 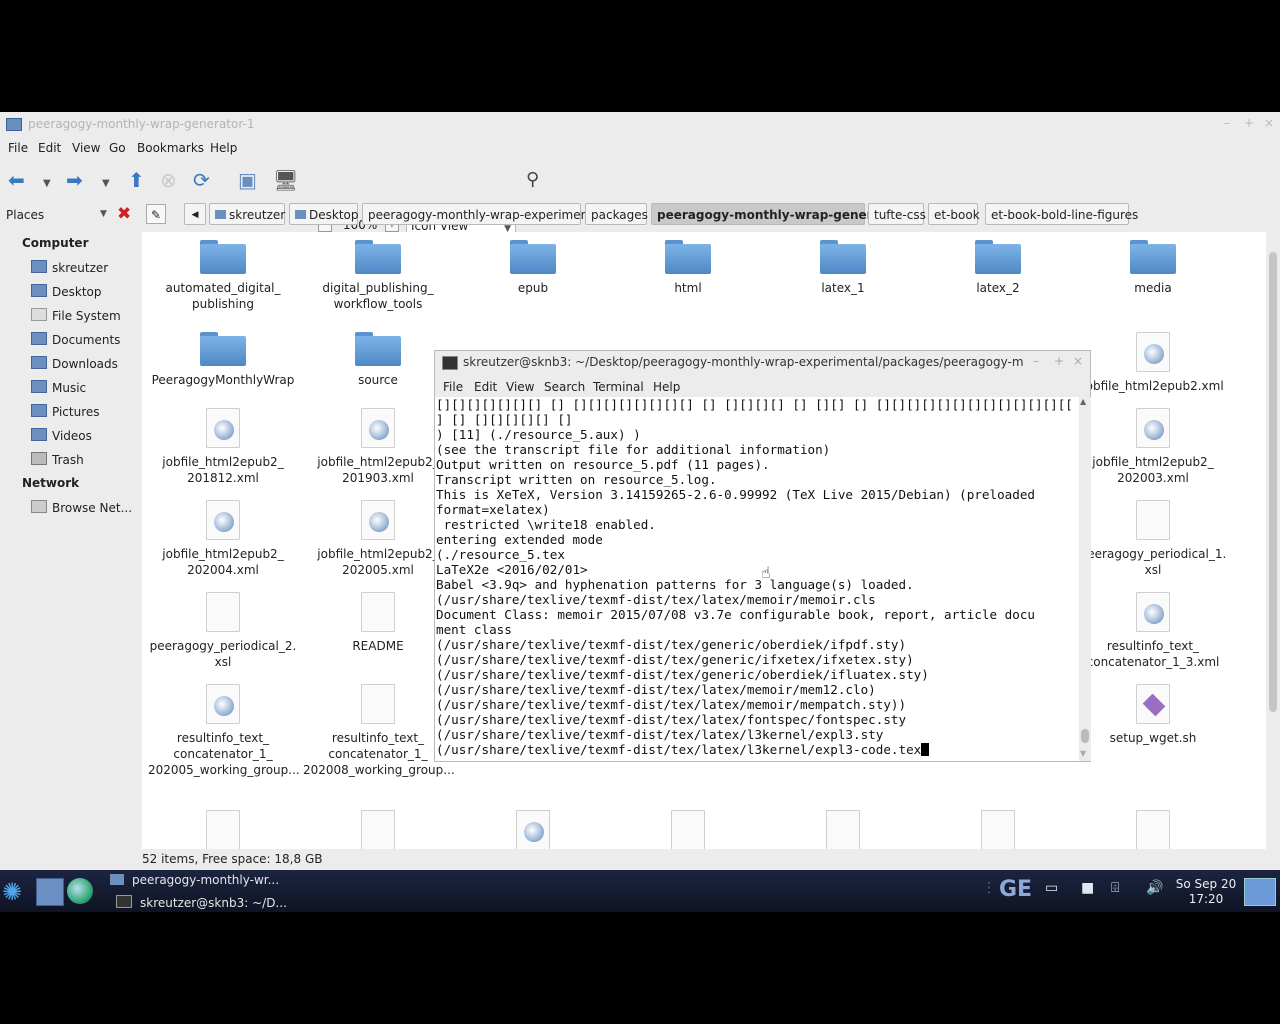 What do you see at coordinates (136, 180) in the screenshot?
I see `up-arrow-icon: ⬆` at bounding box center [136, 180].